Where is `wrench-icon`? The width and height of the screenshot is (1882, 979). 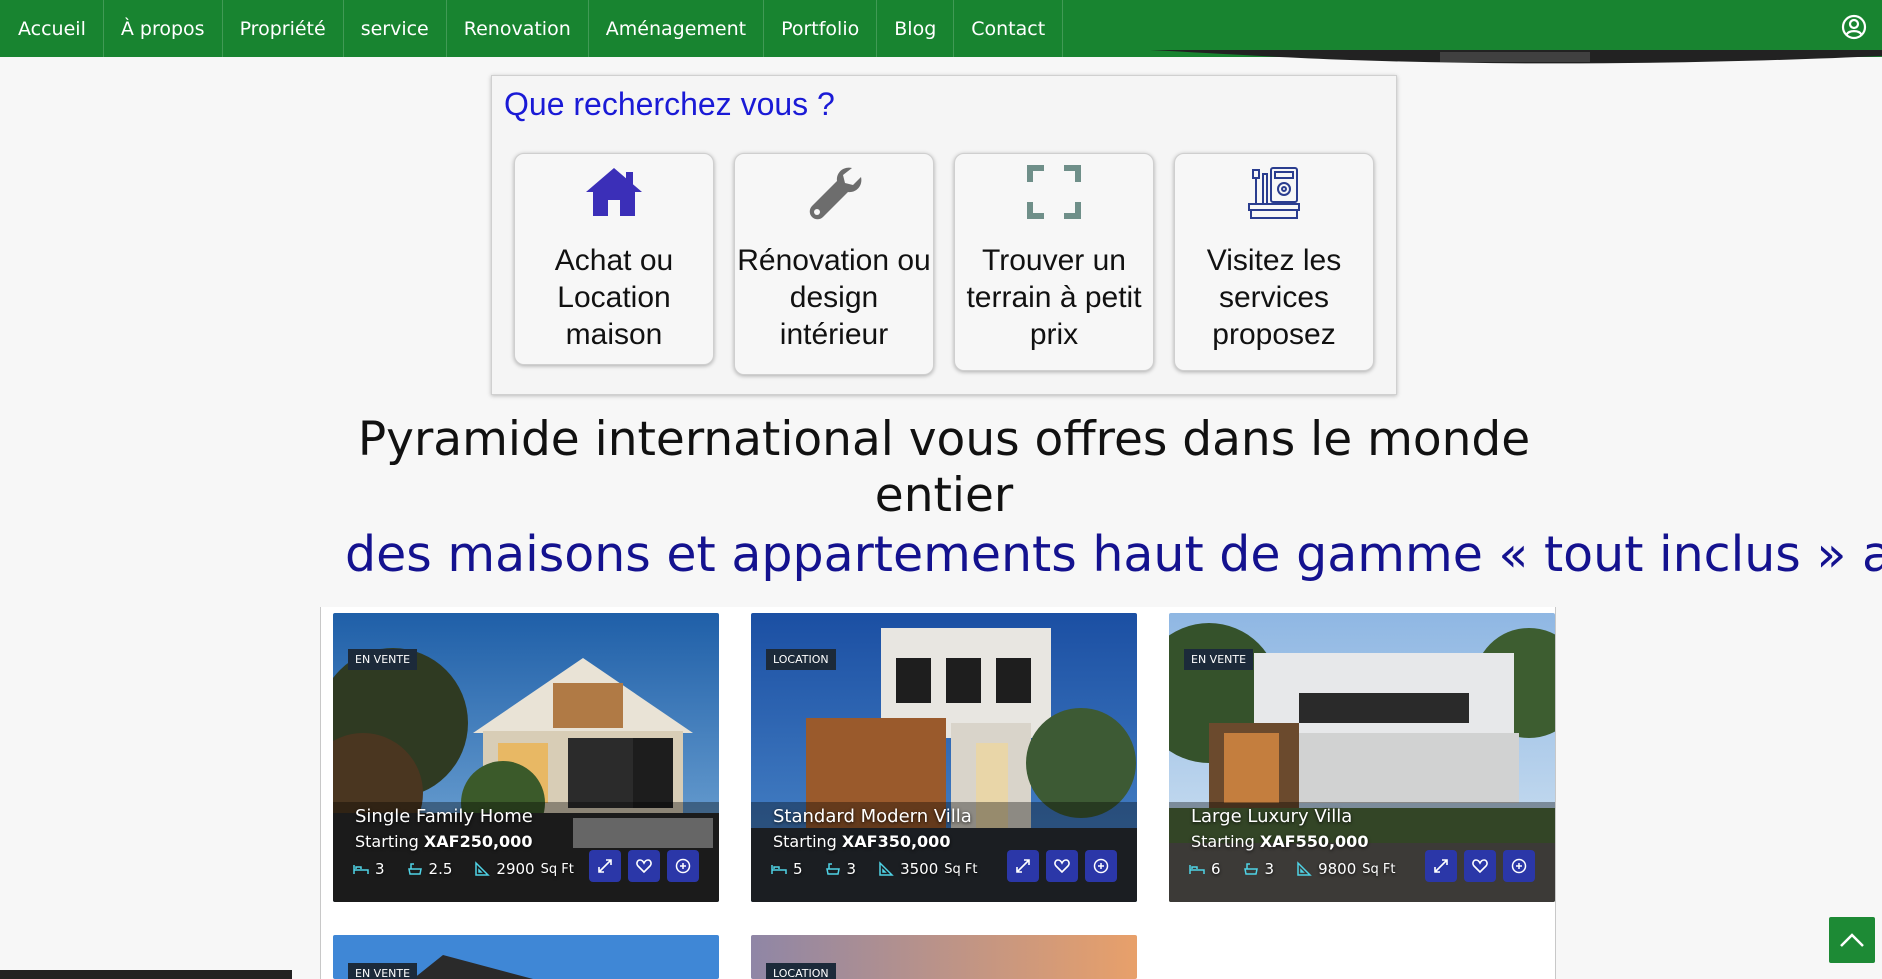
wrench-icon is located at coordinates (835, 193).